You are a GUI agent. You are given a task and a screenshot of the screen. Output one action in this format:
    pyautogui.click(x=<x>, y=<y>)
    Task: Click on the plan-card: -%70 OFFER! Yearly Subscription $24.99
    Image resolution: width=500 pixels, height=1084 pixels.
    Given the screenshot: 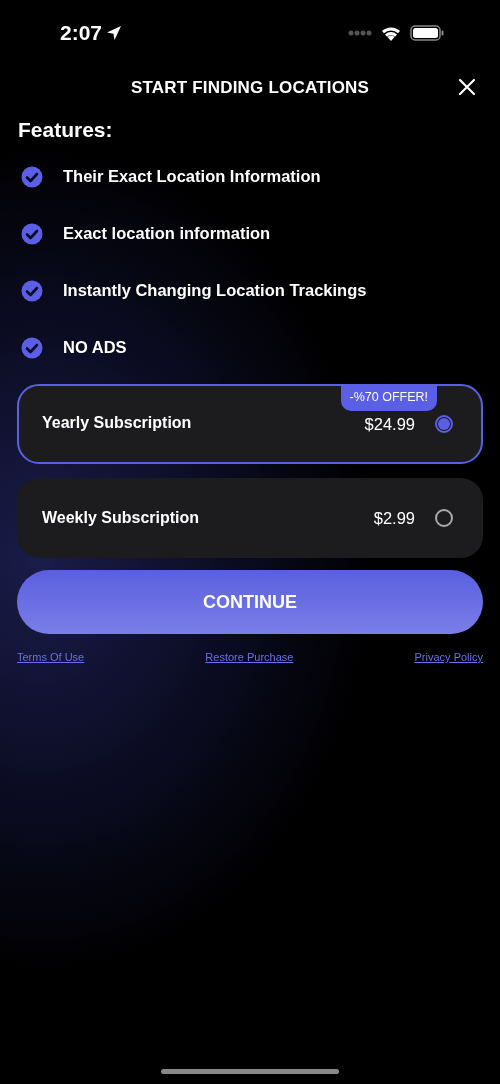 What is the action you would take?
    pyautogui.click(x=250, y=424)
    